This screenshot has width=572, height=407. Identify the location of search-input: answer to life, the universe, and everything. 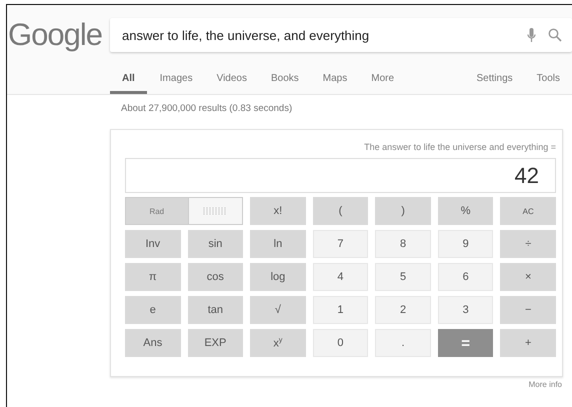
(318, 35).